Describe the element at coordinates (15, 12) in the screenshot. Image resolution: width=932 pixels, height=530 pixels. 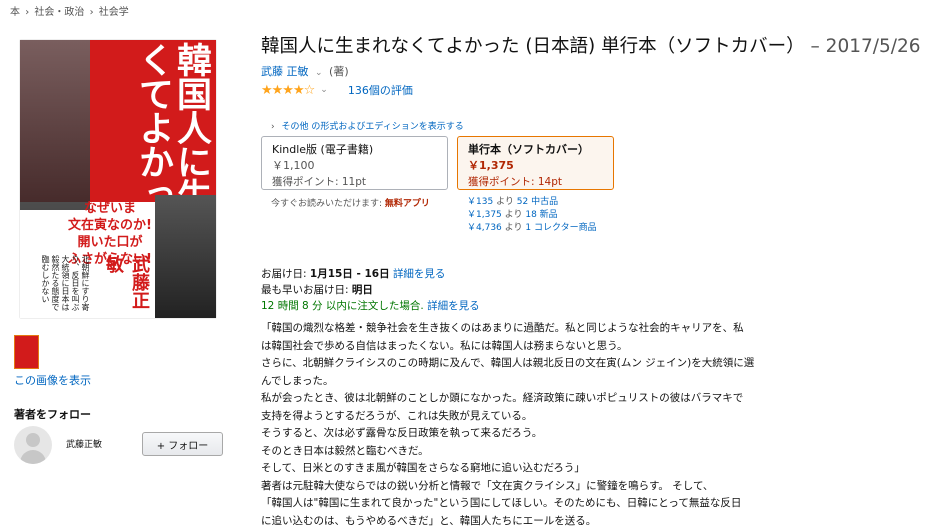
I see `breadcrumb-item: 本` at that location.